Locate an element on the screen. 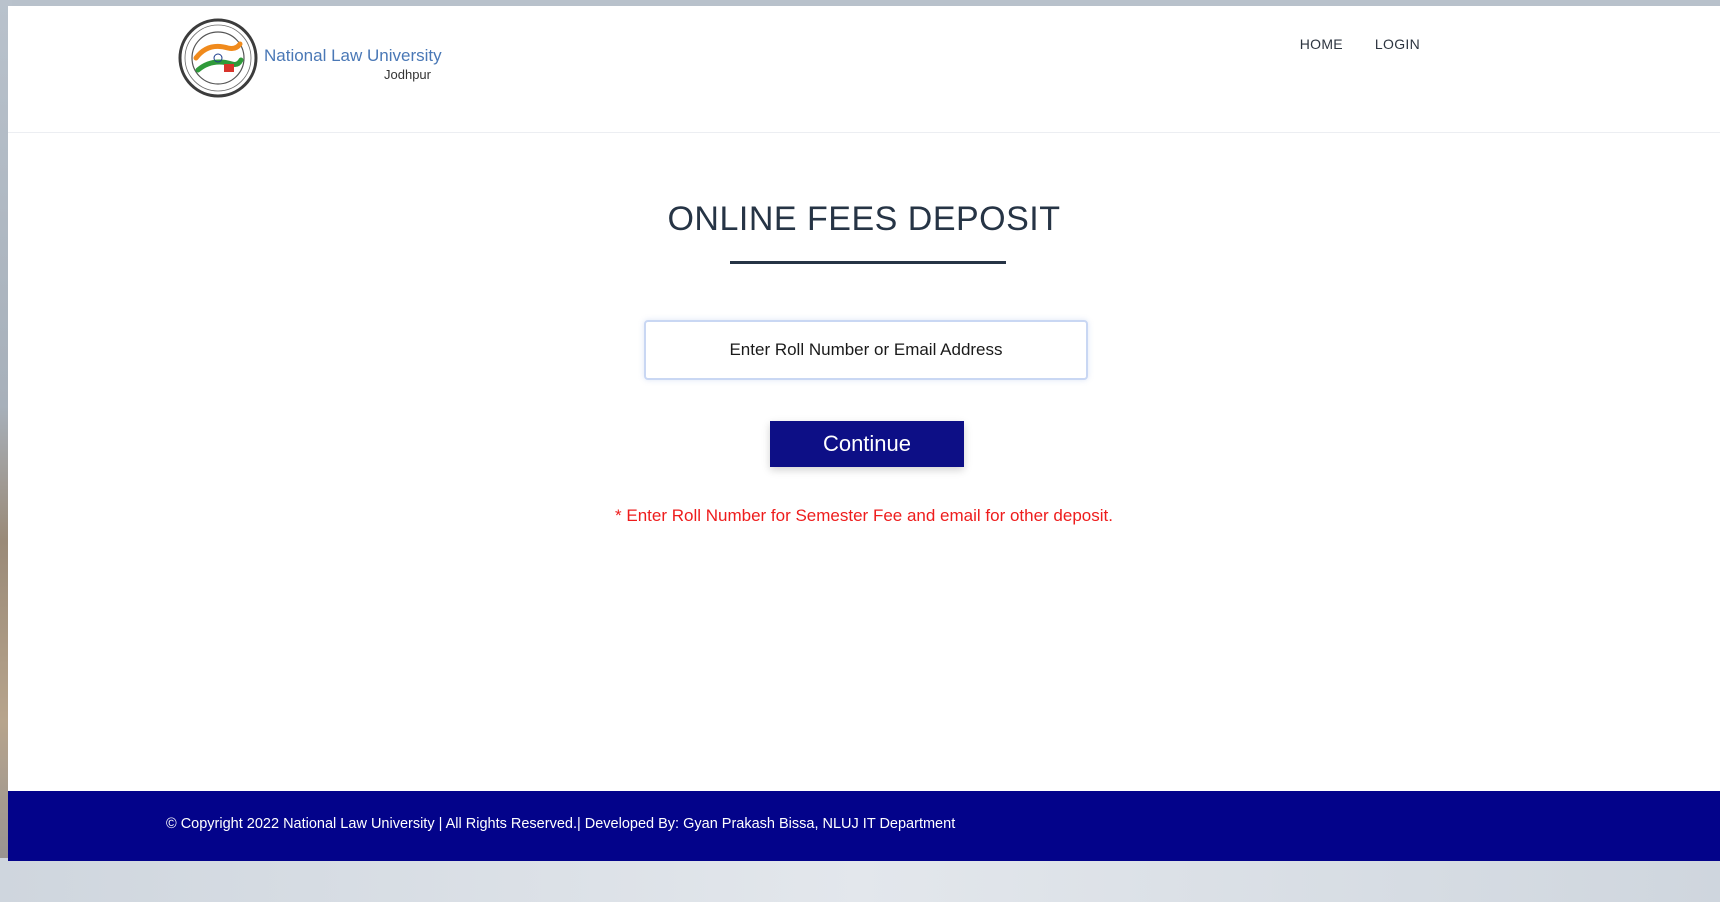  university-city: Jodhpur is located at coordinates (407, 74).